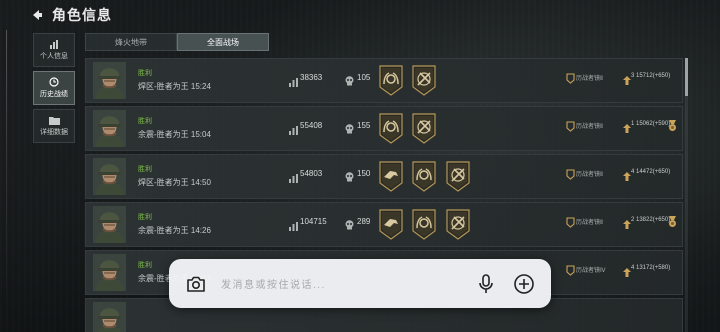  Describe the element at coordinates (223, 42) in the screenshot. I see `tab-full-battlefield: 全面战场` at that location.